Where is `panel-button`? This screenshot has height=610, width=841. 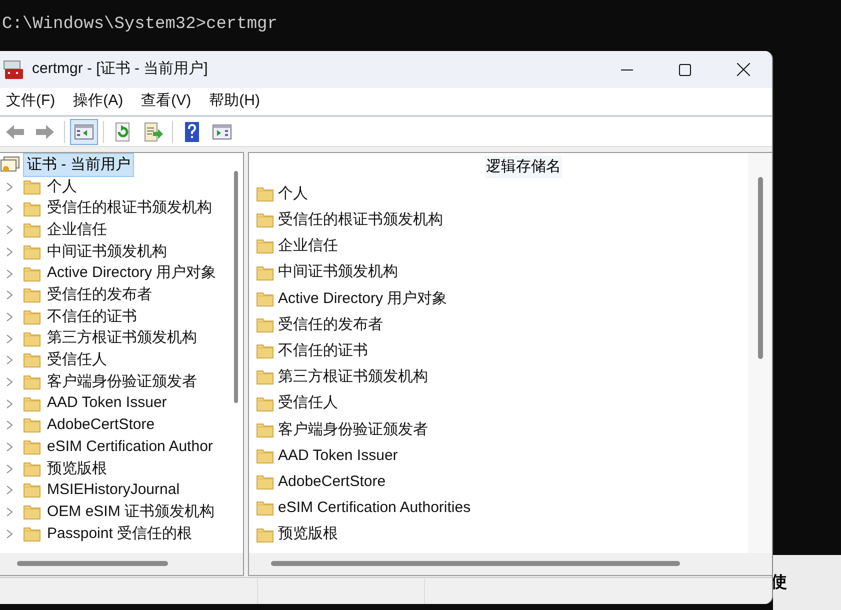 panel-button is located at coordinates (84, 131).